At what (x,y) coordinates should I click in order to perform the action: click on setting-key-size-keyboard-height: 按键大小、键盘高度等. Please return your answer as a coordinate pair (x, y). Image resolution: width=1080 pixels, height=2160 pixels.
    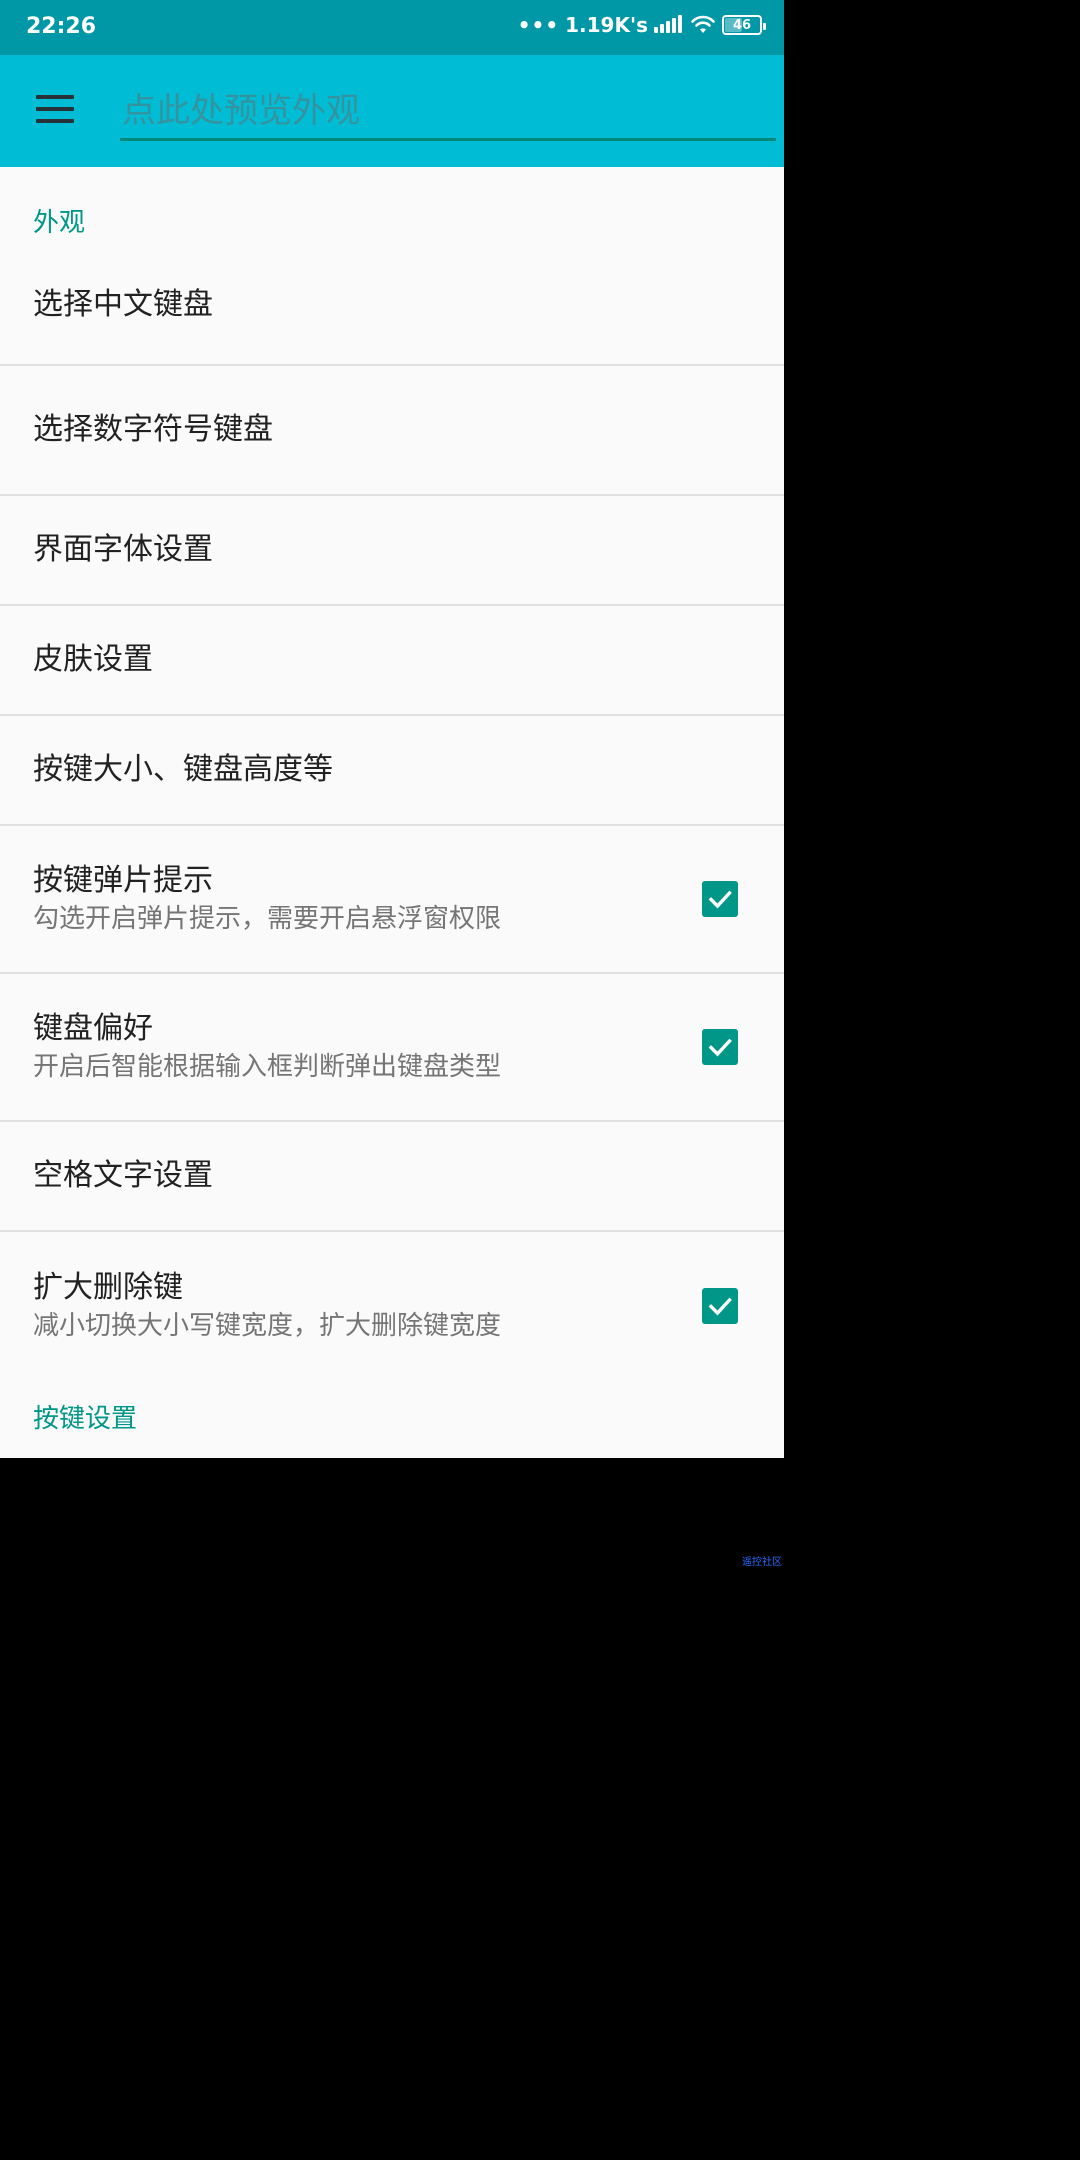
    Looking at the image, I should click on (392, 771).